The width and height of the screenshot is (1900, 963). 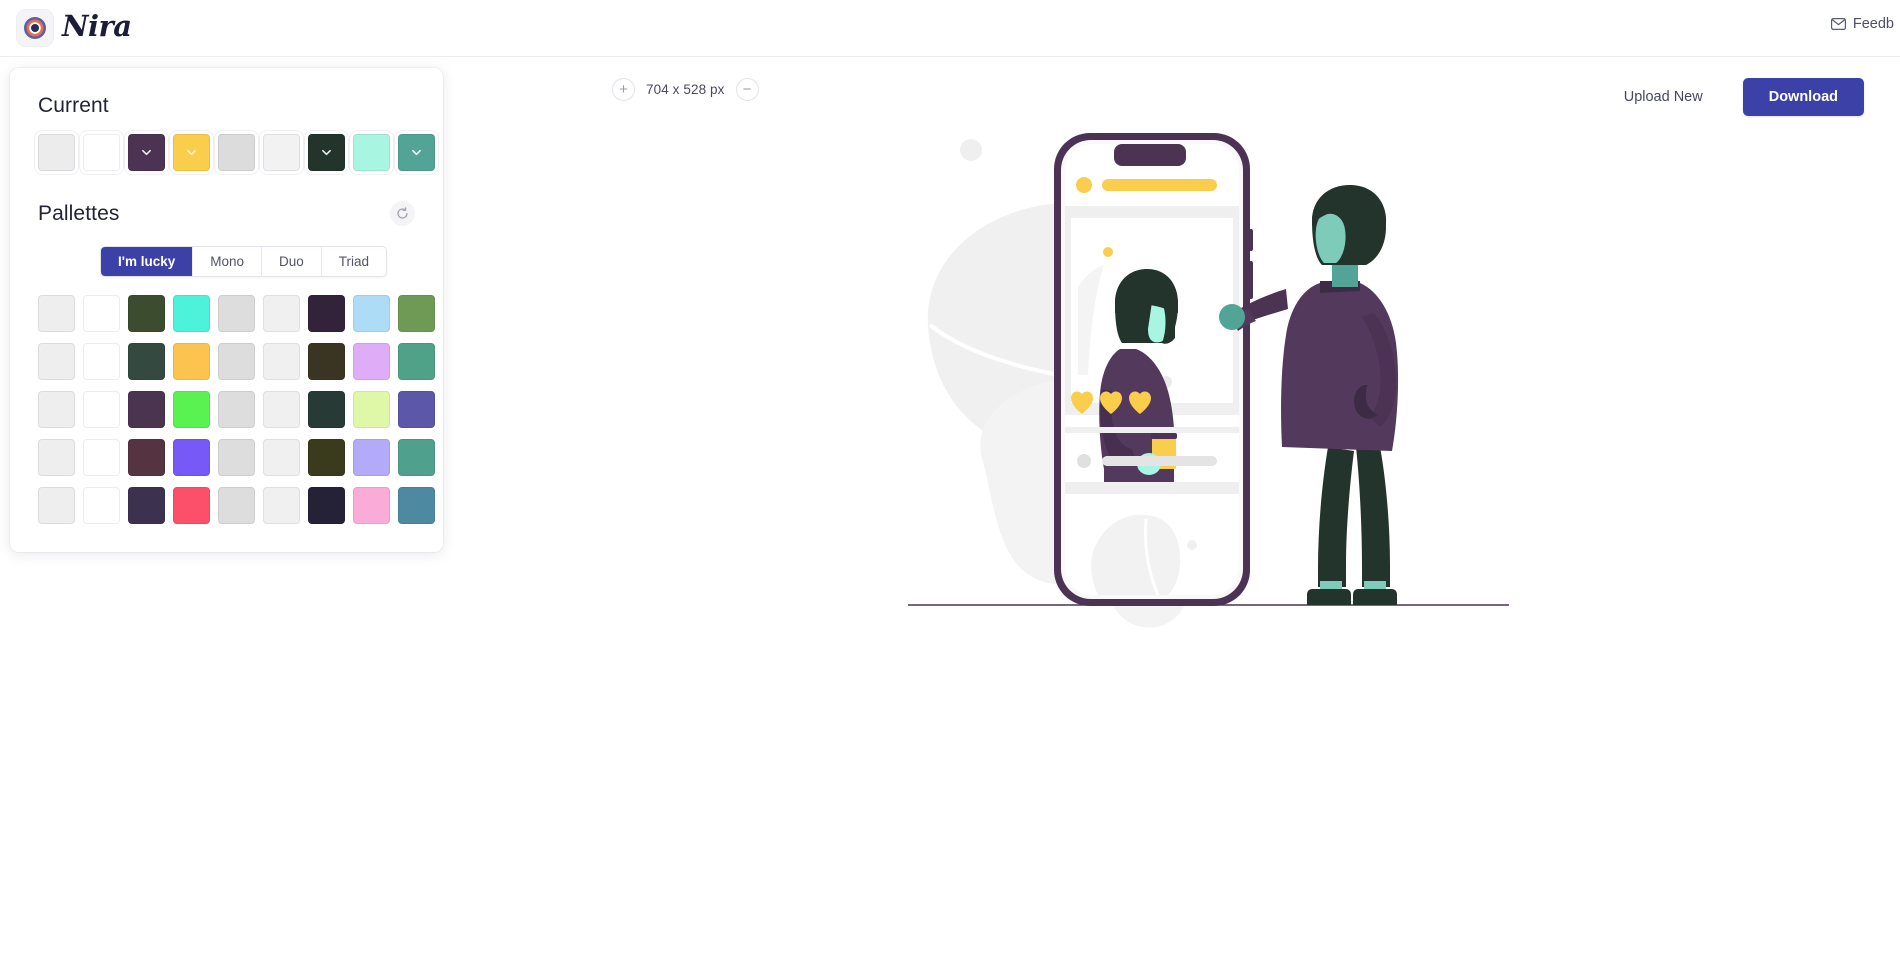 What do you see at coordinates (35, 28) in the screenshot?
I see `target-circle-icon` at bounding box center [35, 28].